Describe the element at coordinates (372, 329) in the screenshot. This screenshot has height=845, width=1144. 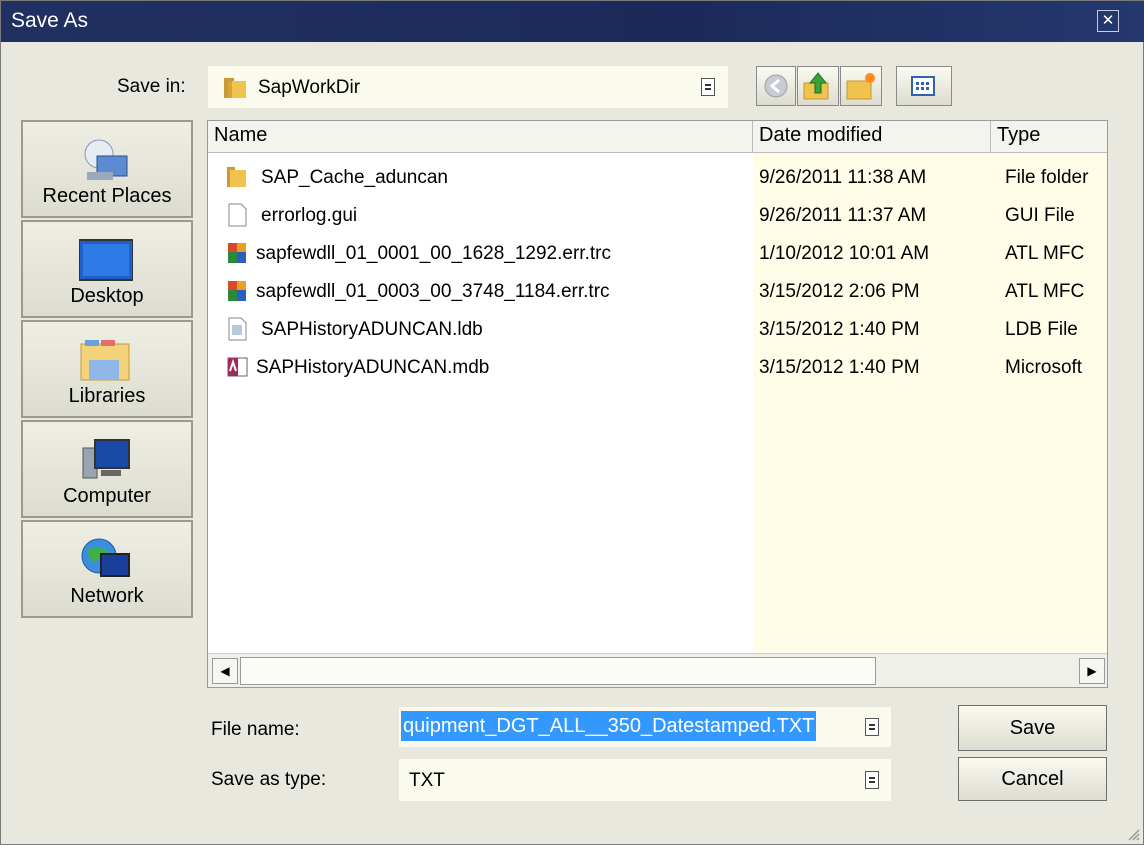
I see `file-name: SAPHistoryADUNCAN.ldb` at that location.